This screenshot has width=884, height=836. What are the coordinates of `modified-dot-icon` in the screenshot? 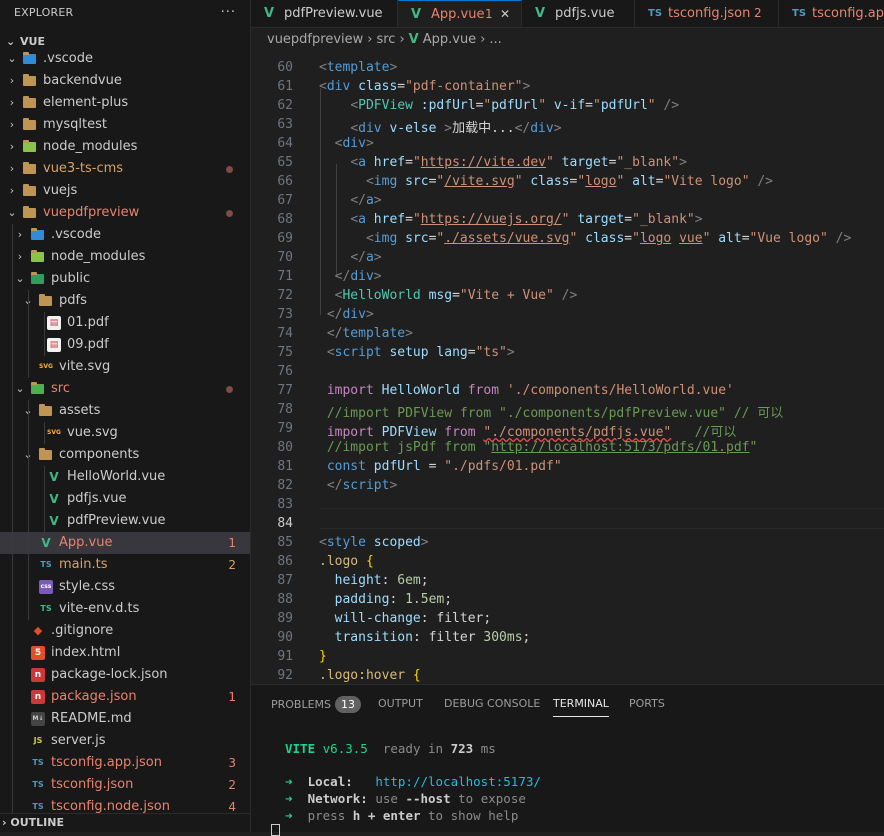 It's located at (229, 213).